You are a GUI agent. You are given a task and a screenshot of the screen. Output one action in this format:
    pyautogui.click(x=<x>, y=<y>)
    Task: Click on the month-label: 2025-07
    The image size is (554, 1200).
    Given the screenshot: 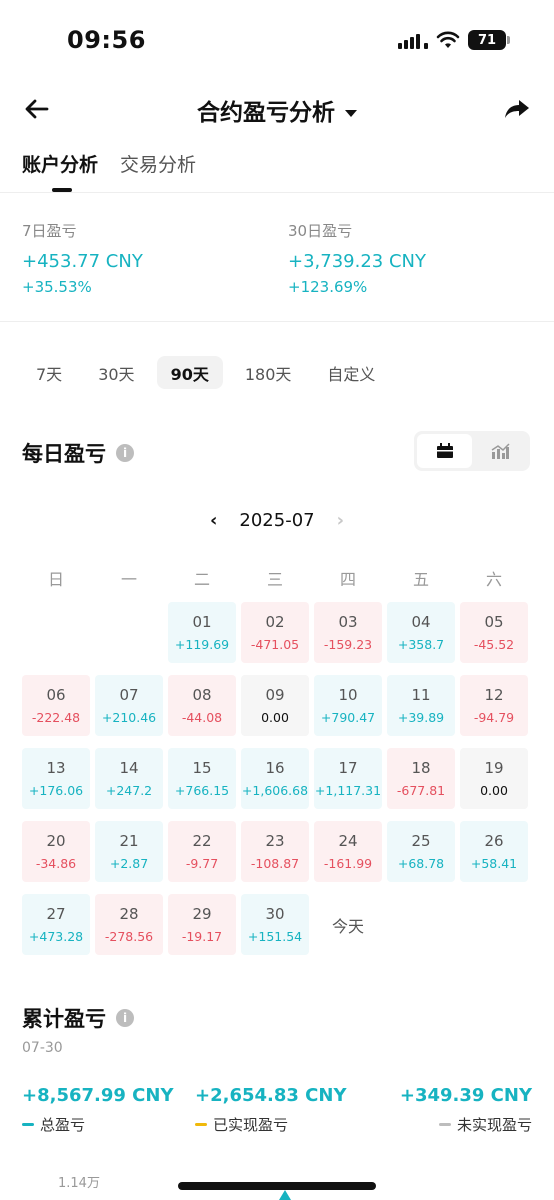 What is the action you would take?
    pyautogui.click(x=277, y=520)
    